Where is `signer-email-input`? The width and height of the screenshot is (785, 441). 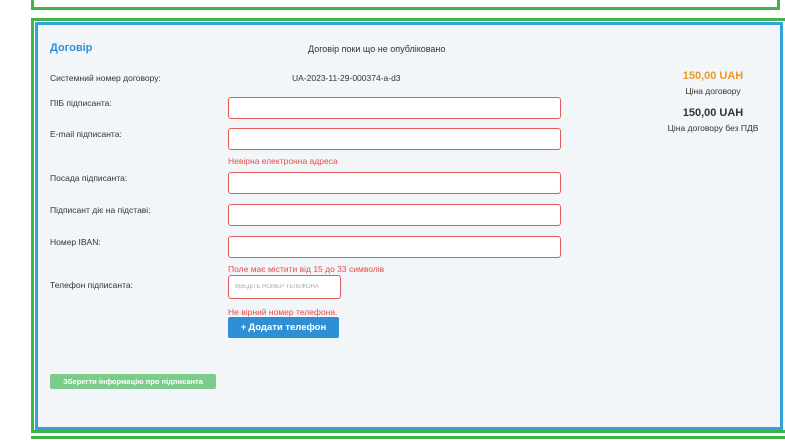
signer-email-input is located at coordinates (394, 139).